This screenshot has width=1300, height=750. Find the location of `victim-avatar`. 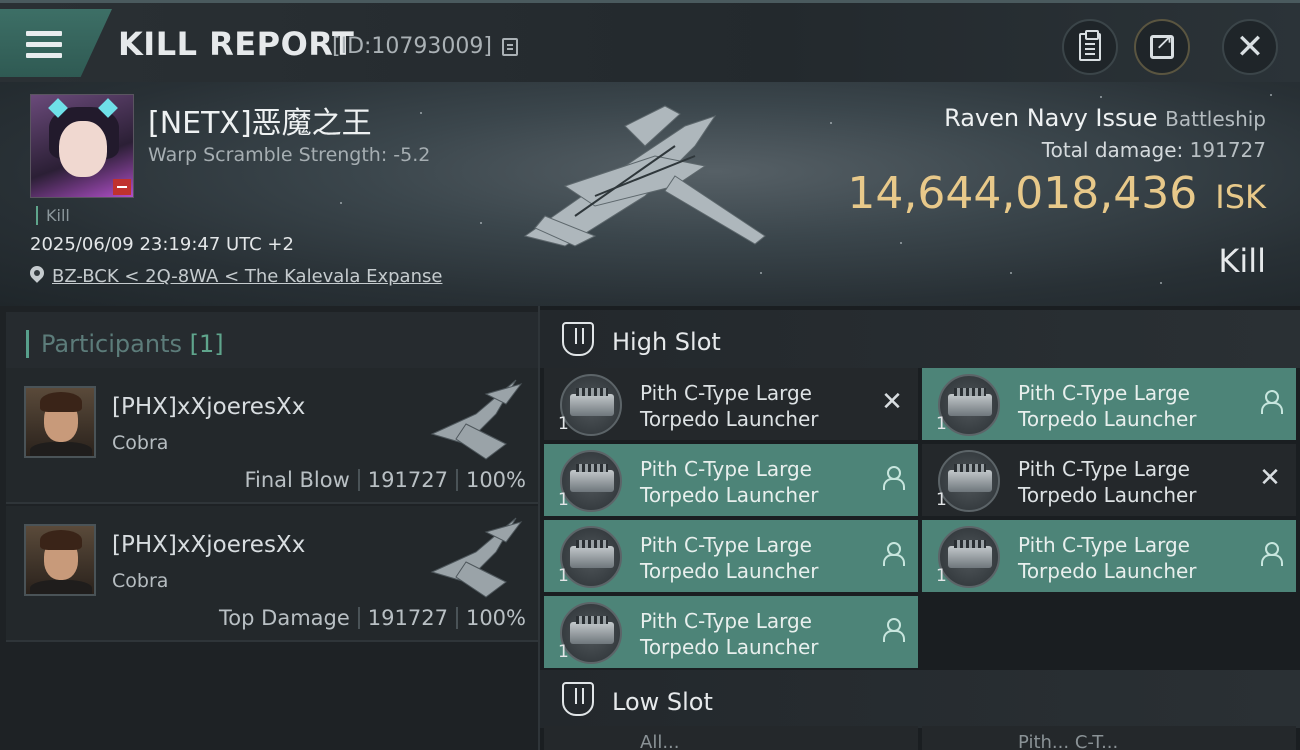

victim-avatar is located at coordinates (82, 146).